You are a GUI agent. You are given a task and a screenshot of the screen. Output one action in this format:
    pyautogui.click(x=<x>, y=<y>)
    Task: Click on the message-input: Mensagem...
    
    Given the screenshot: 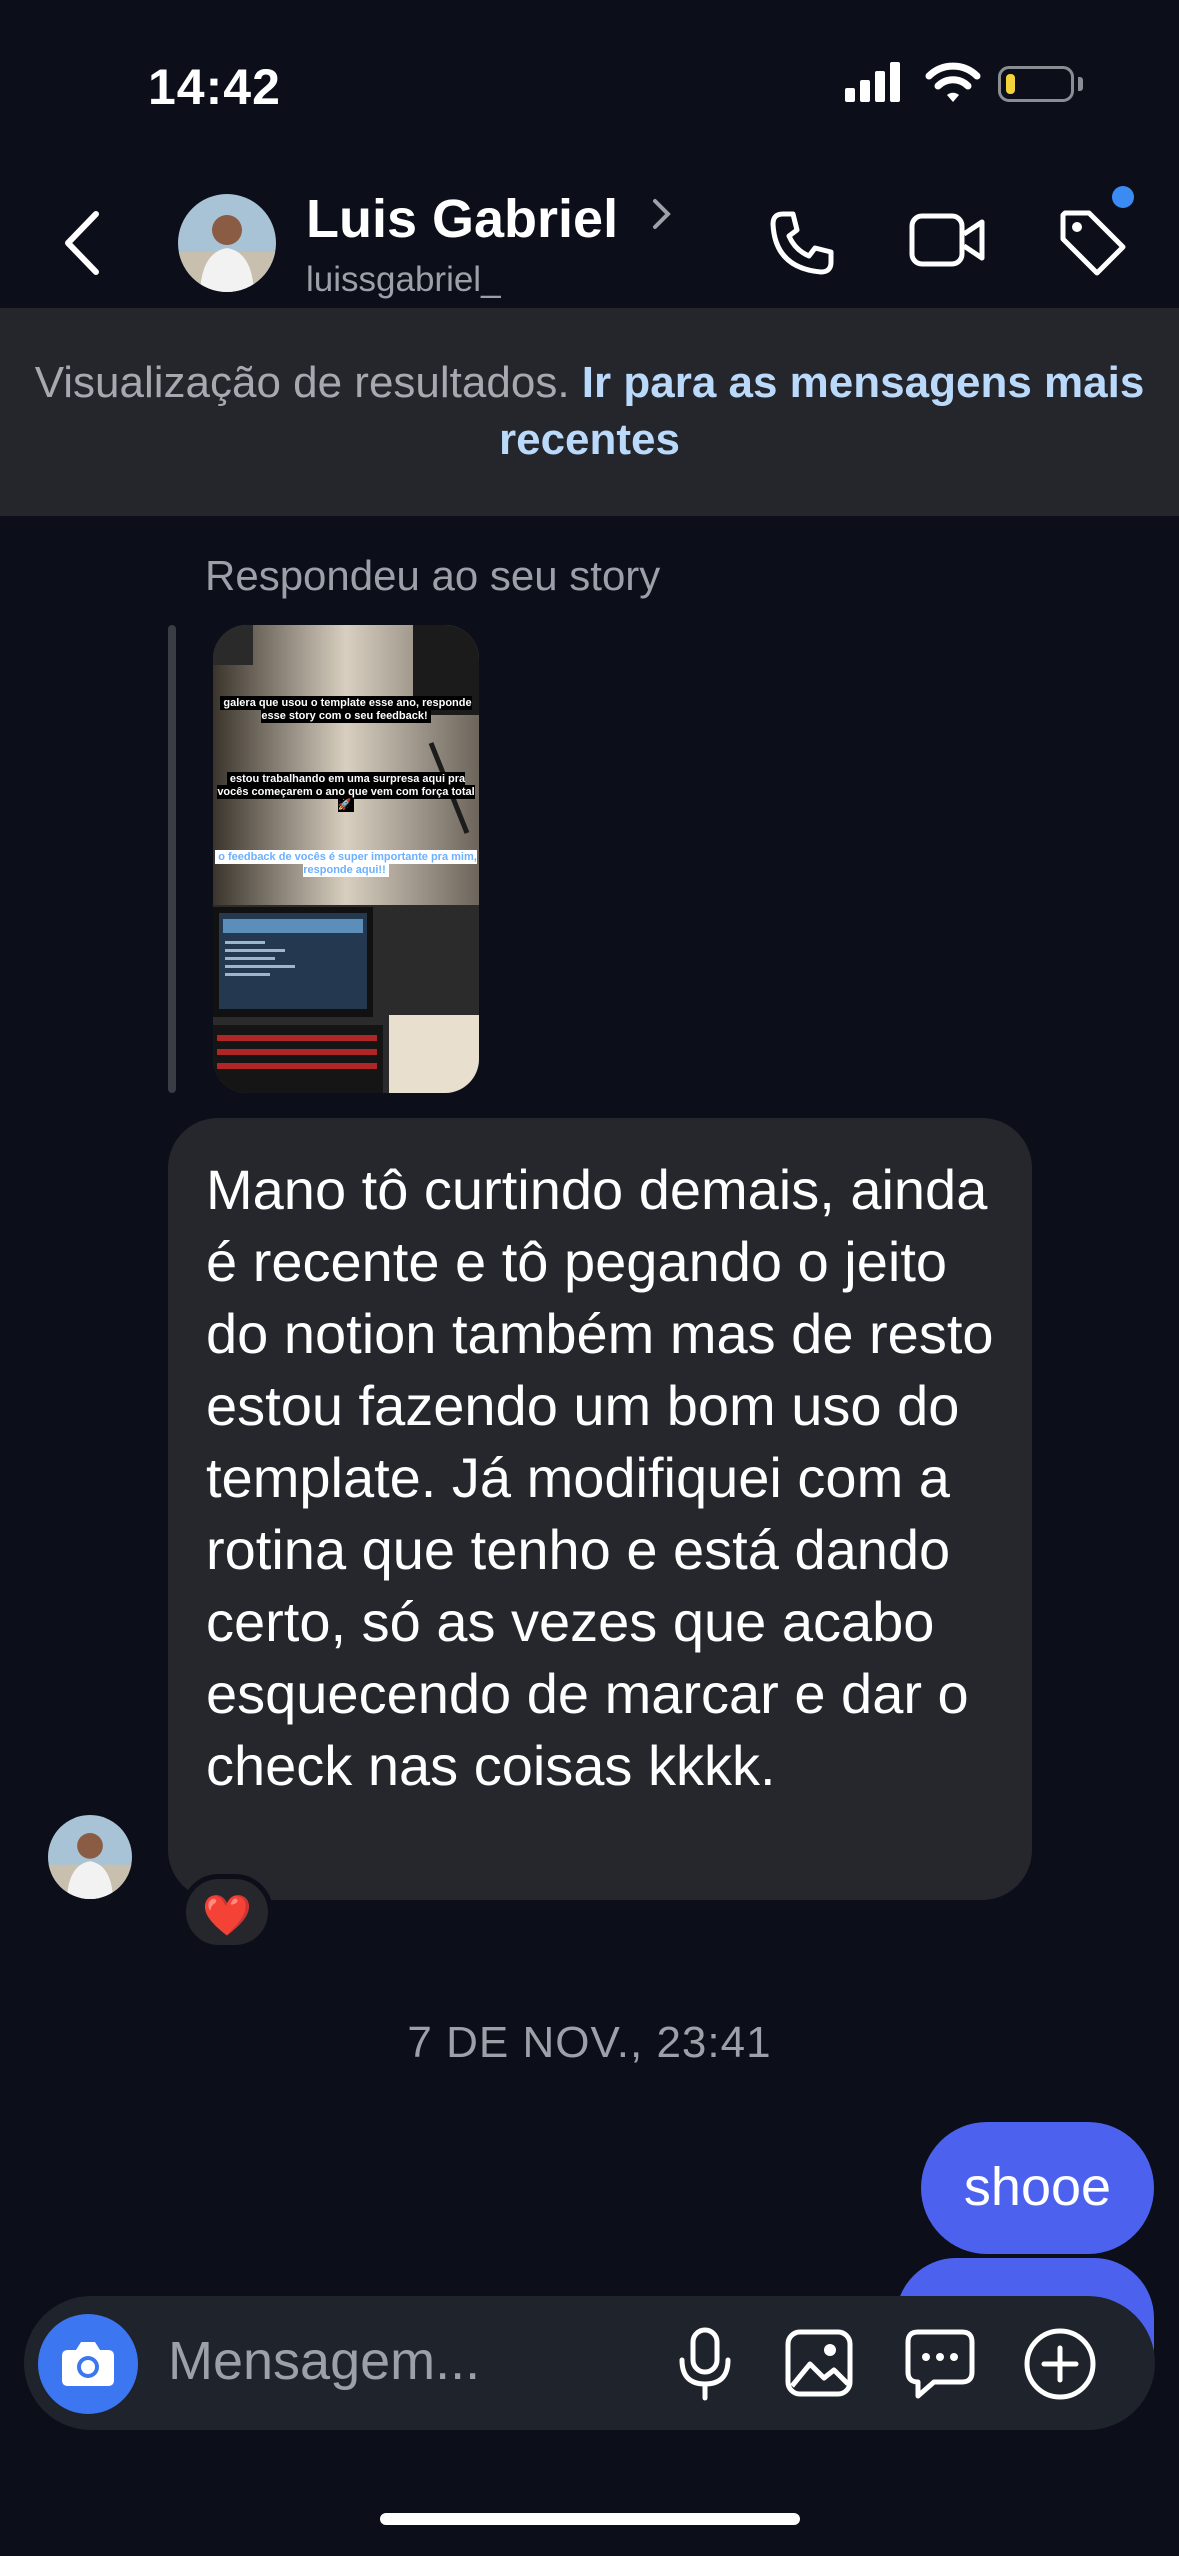 What is the action you would take?
    pyautogui.click(x=324, y=2361)
    